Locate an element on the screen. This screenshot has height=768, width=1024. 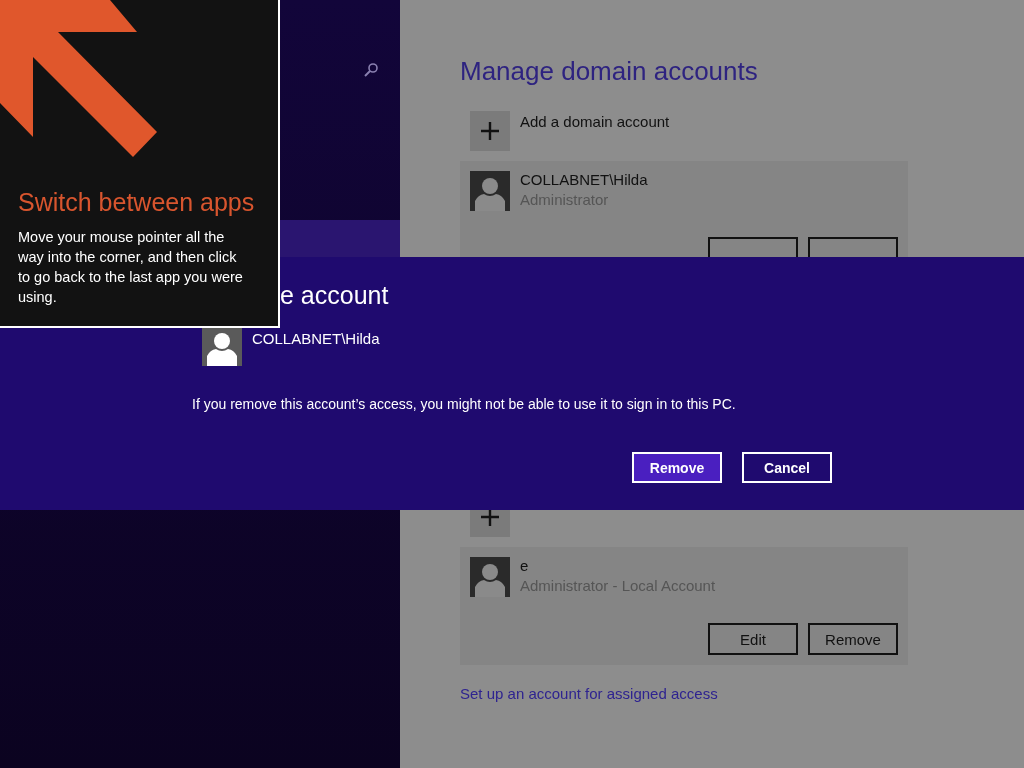
add-tile is located at coordinates (490, 131).